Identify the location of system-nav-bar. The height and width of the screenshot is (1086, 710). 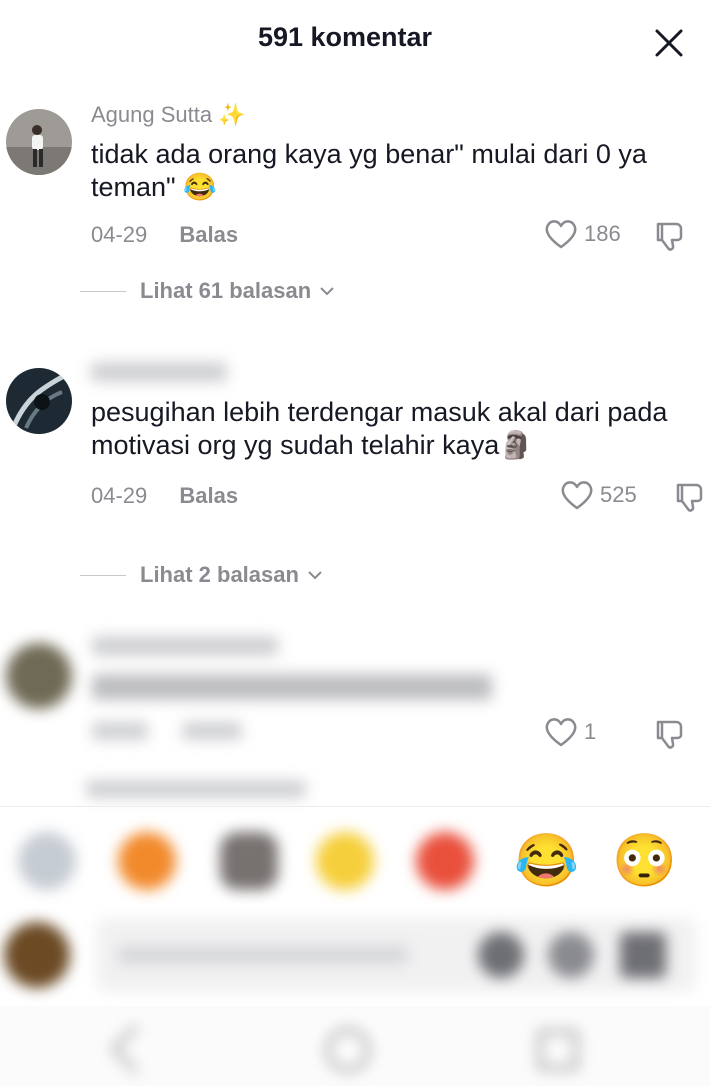
(355, 1046).